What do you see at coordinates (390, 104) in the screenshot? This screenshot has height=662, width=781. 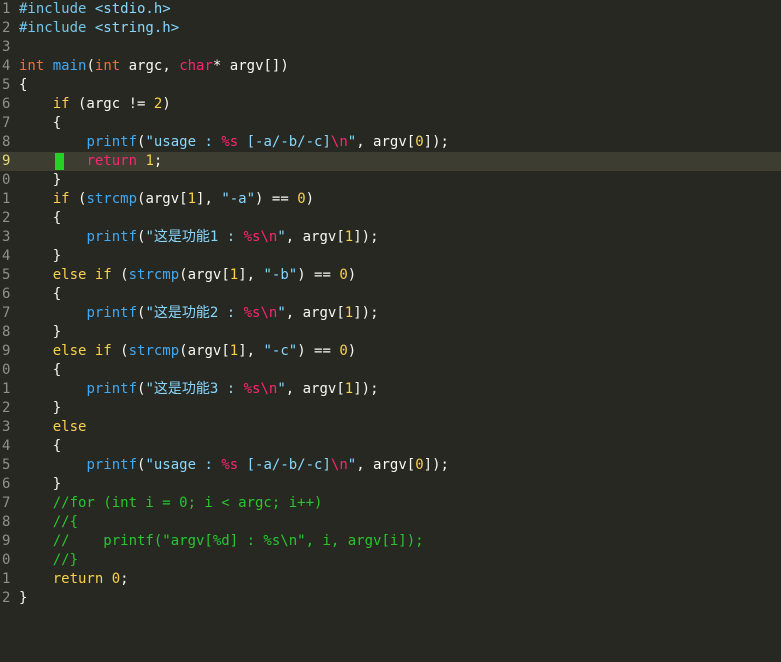 I see `code-line: 6 if (argc != 2)` at bounding box center [390, 104].